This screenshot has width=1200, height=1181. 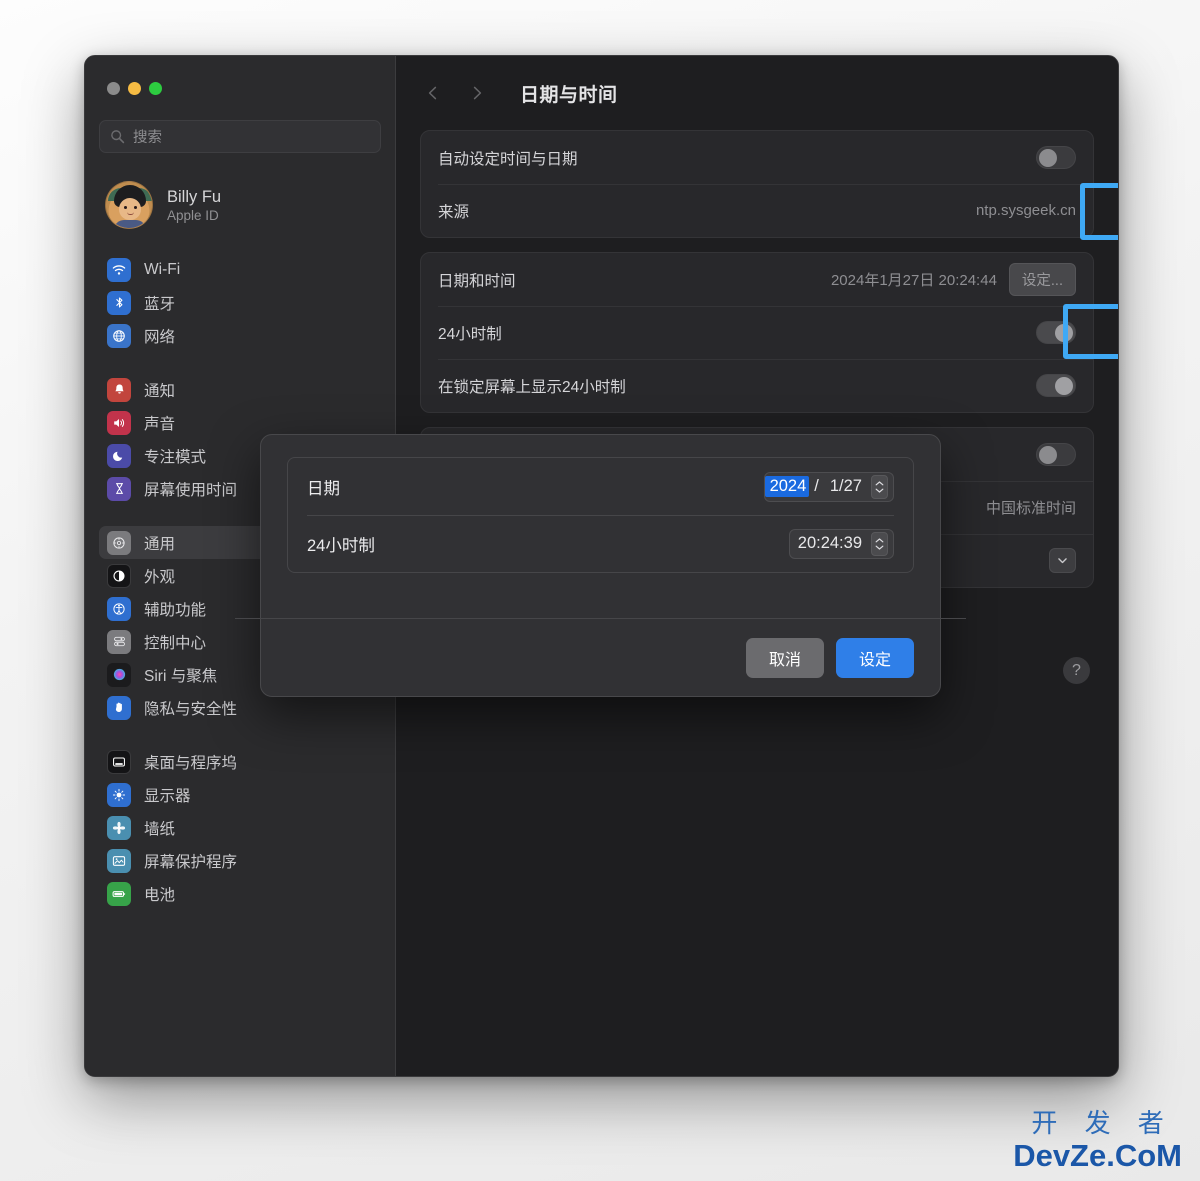 What do you see at coordinates (134, 88) in the screenshot?
I see `minimize-button` at bounding box center [134, 88].